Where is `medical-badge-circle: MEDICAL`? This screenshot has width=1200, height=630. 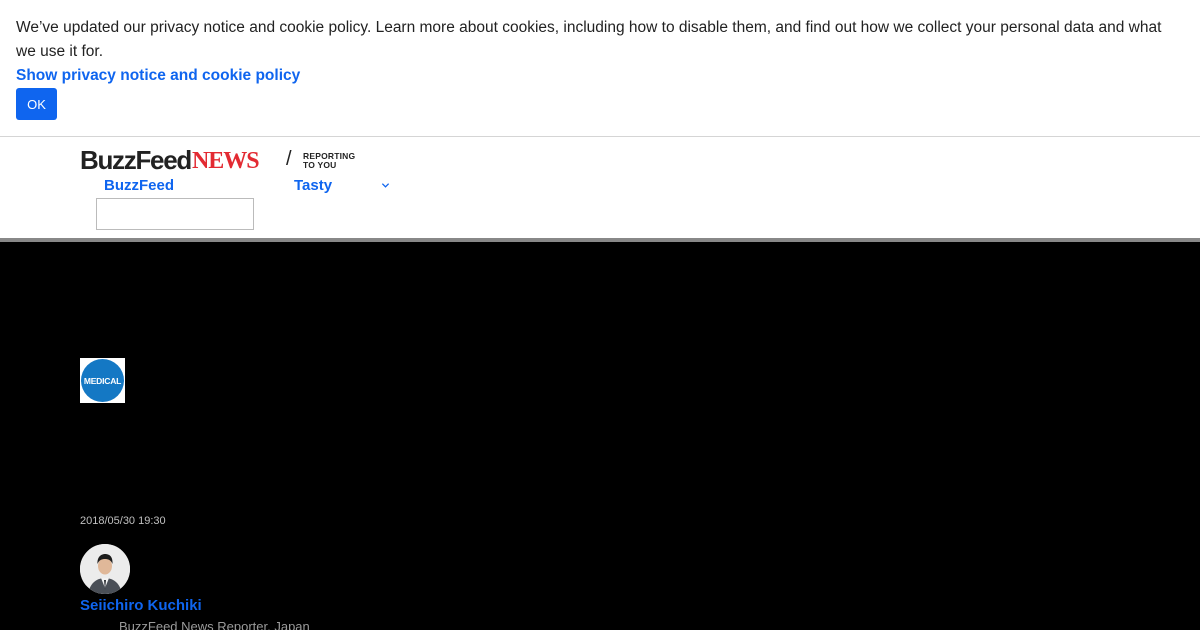 medical-badge-circle: MEDICAL is located at coordinates (102, 380).